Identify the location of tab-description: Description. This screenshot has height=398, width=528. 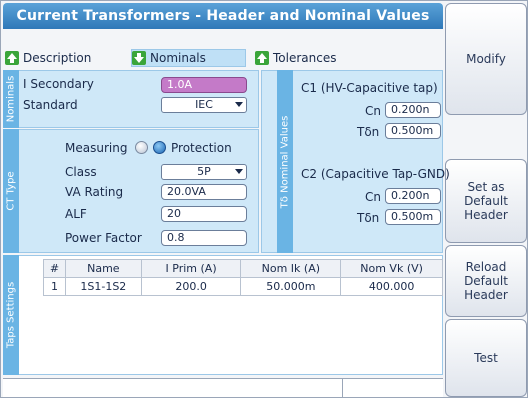
(65, 58).